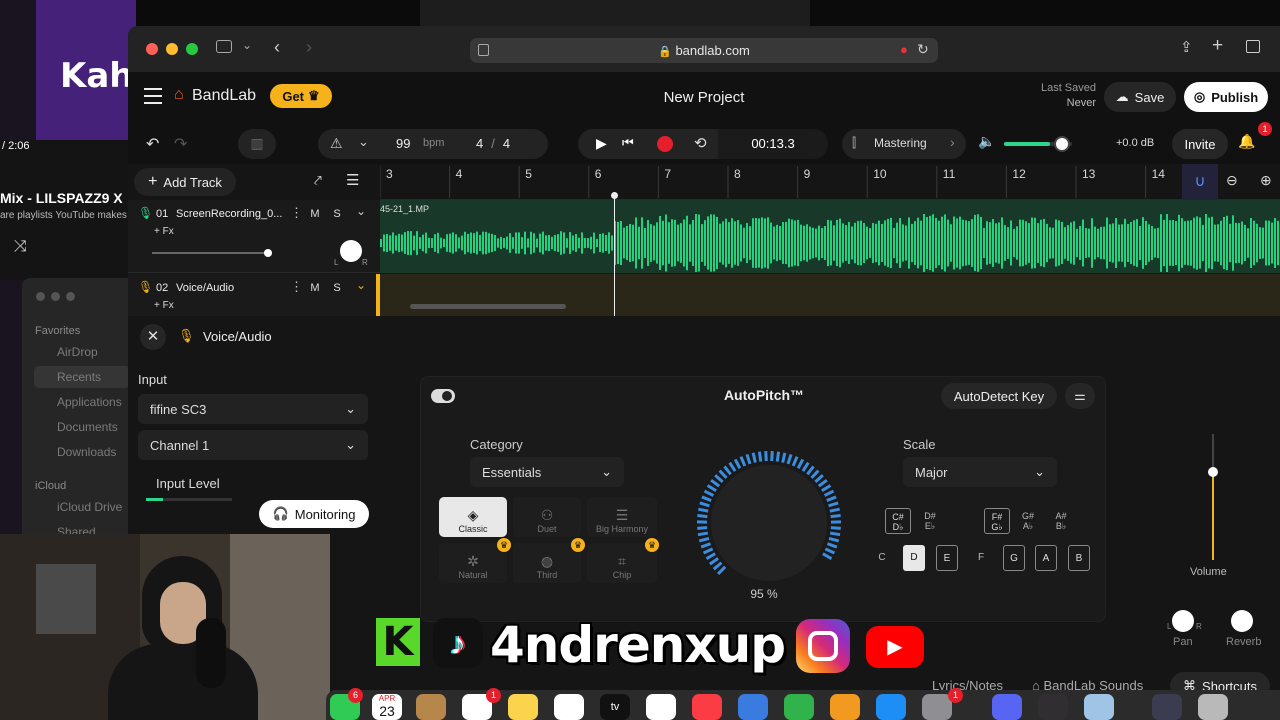 Image resolution: width=1280 pixels, height=720 pixels. What do you see at coordinates (20, 247) in the screenshot?
I see `shuffle-icon: ⤨` at bounding box center [20, 247].